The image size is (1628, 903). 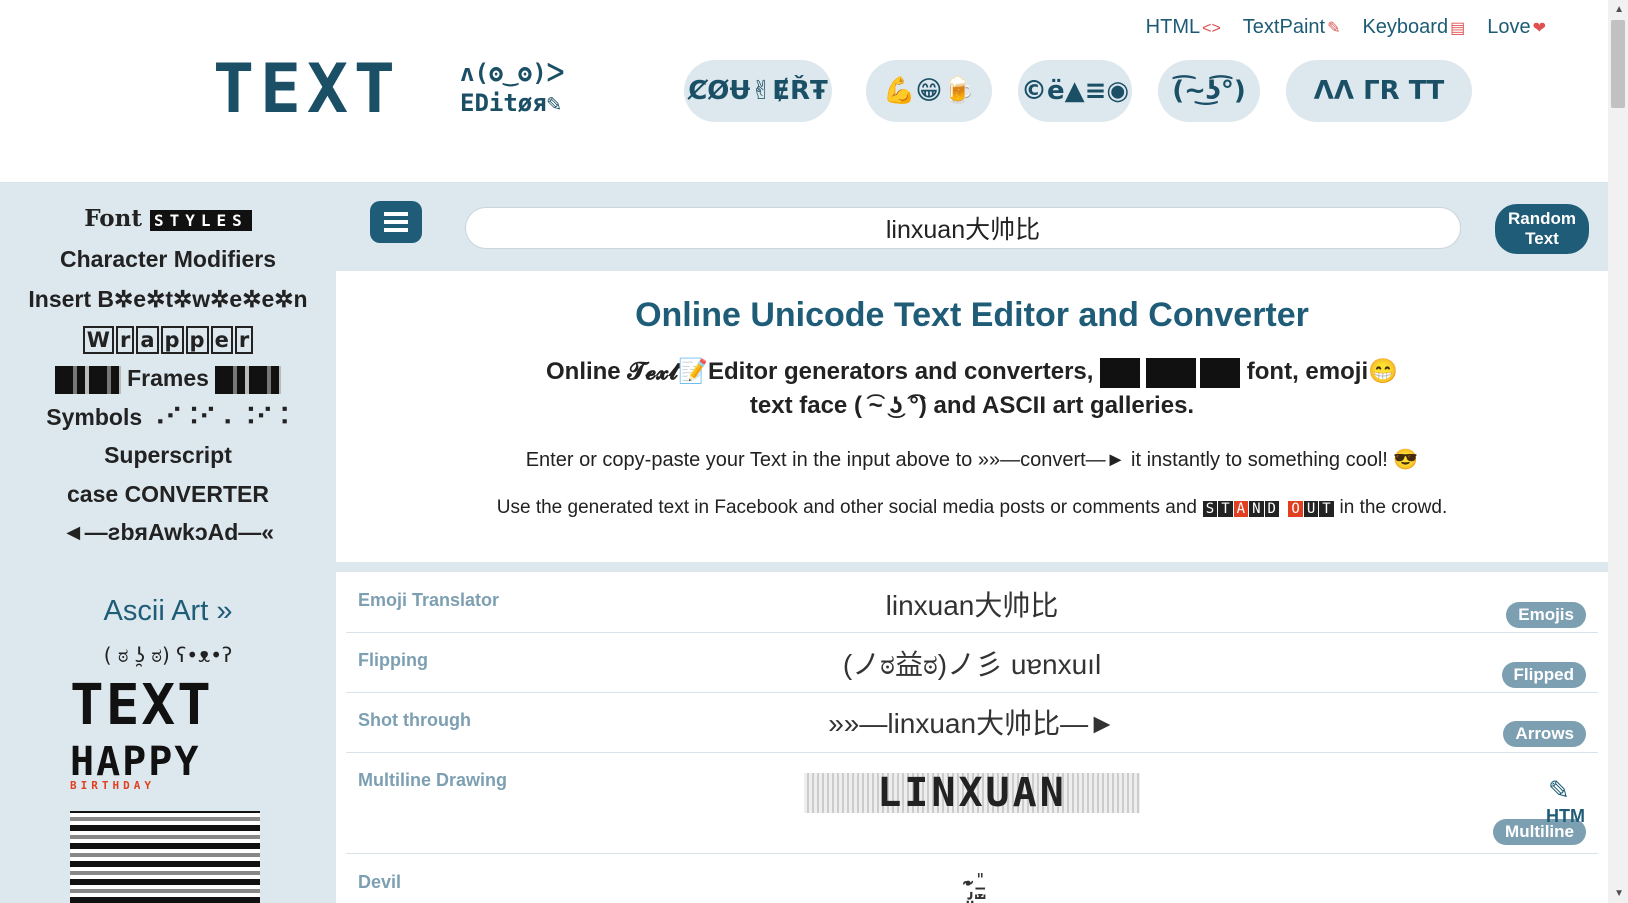 What do you see at coordinates (512, 88) in the screenshot?
I see `logo-subtitle: ʌ(ʘ‿ʘ)ᐳ EDitøя✎` at bounding box center [512, 88].